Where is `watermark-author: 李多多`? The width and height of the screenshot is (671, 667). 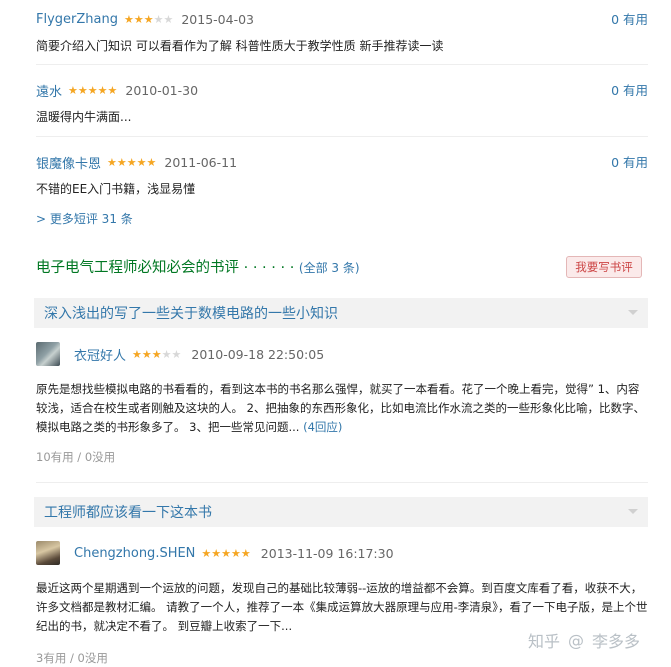
watermark-author: 李多多 is located at coordinates (616, 641).